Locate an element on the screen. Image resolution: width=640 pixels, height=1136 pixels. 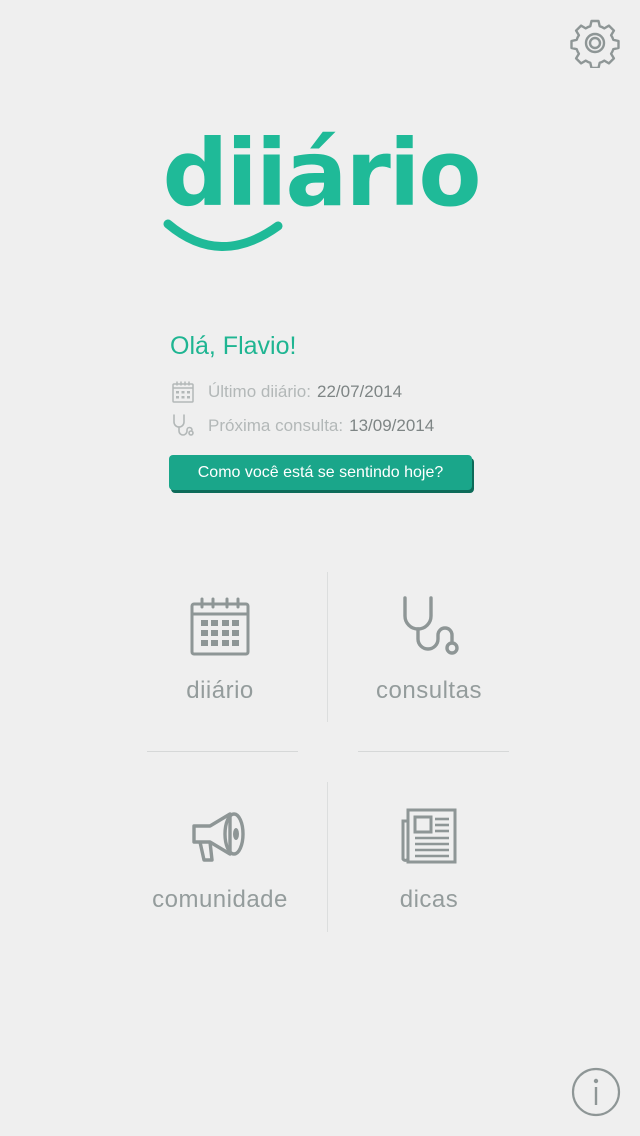
info-icon is located at coordinates (596, 1094).